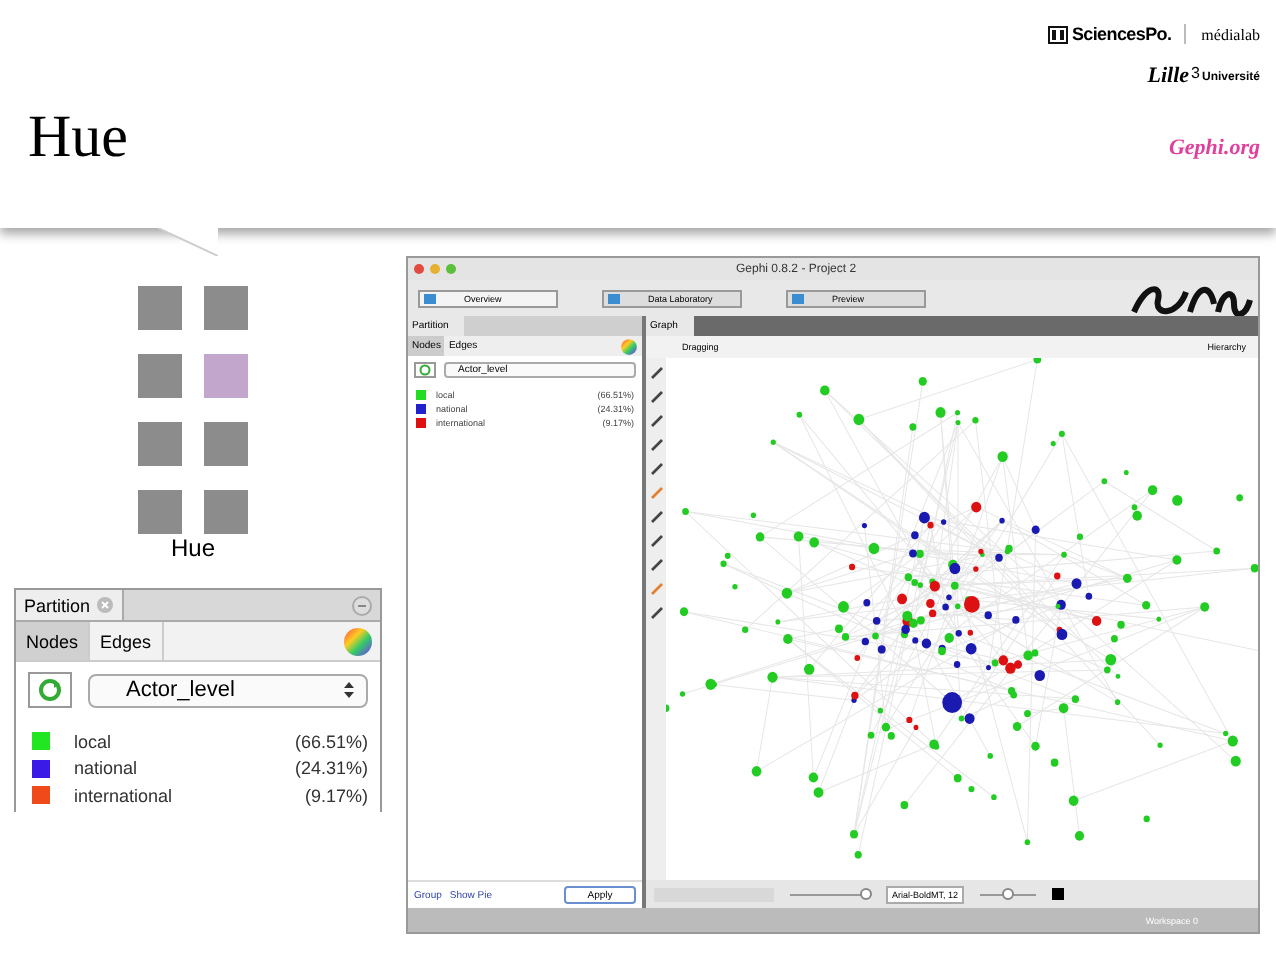  What do you see at coordinates (1128, 34) in the screenshot?
I see `sciences-po-logo: SciencesPo.` at bounding box center [1128, 34].